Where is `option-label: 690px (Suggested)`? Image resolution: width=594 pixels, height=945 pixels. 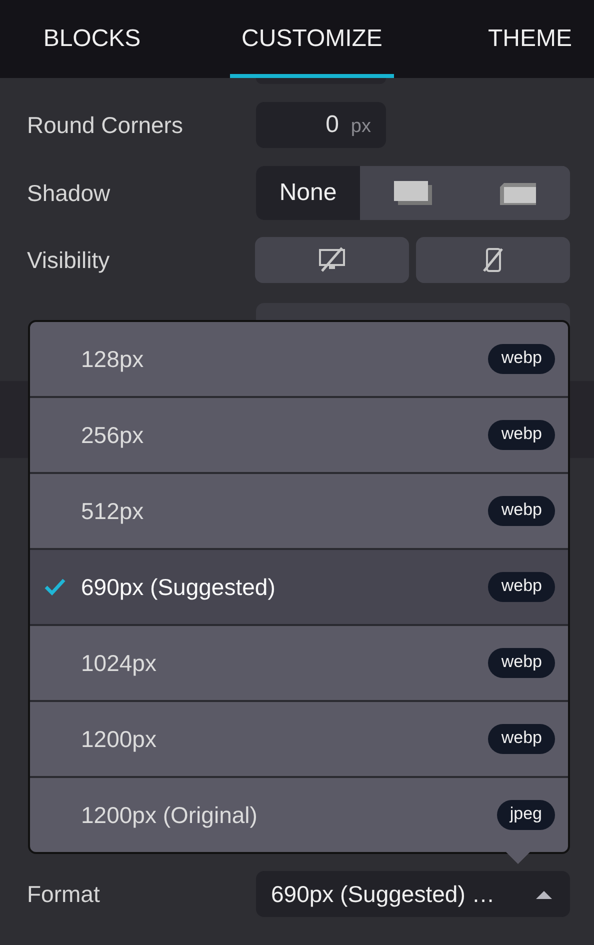 option-label: 690px (Suggested) is located at coordinates (178, 587).